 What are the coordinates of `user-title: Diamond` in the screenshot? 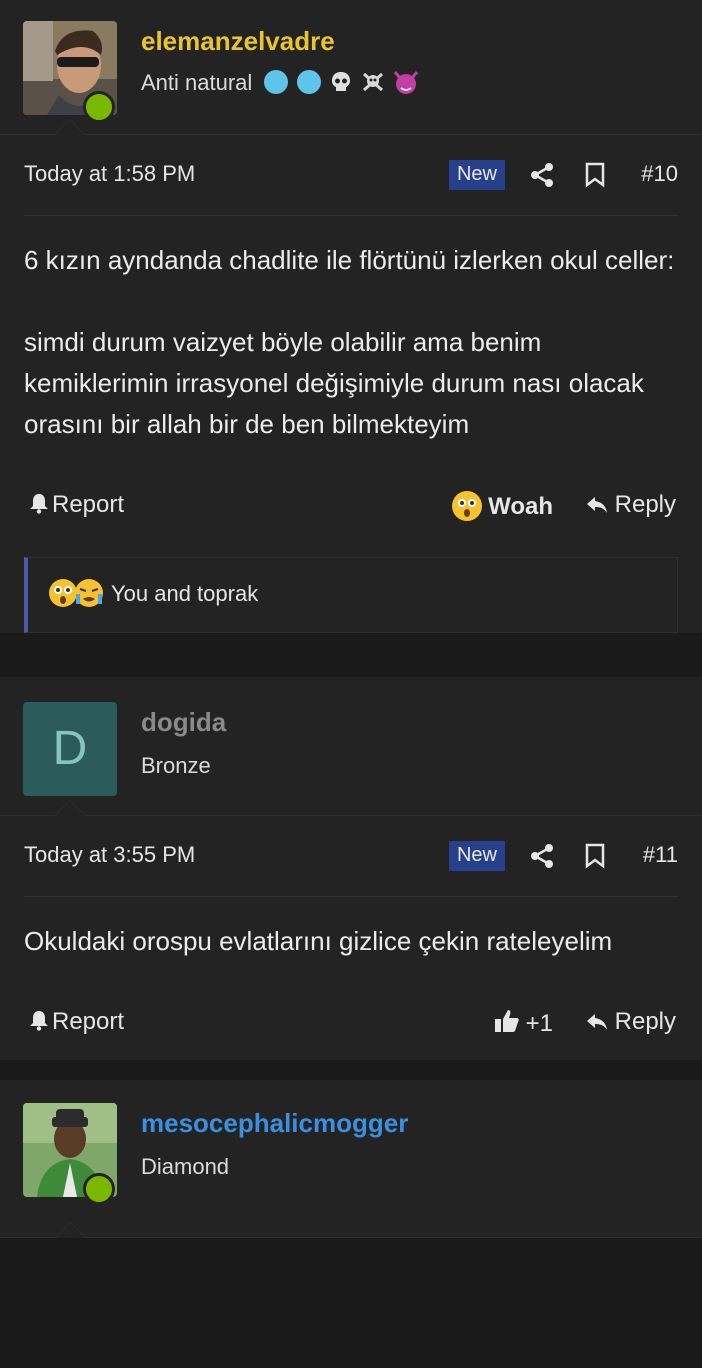 It's located at (185, 1166).